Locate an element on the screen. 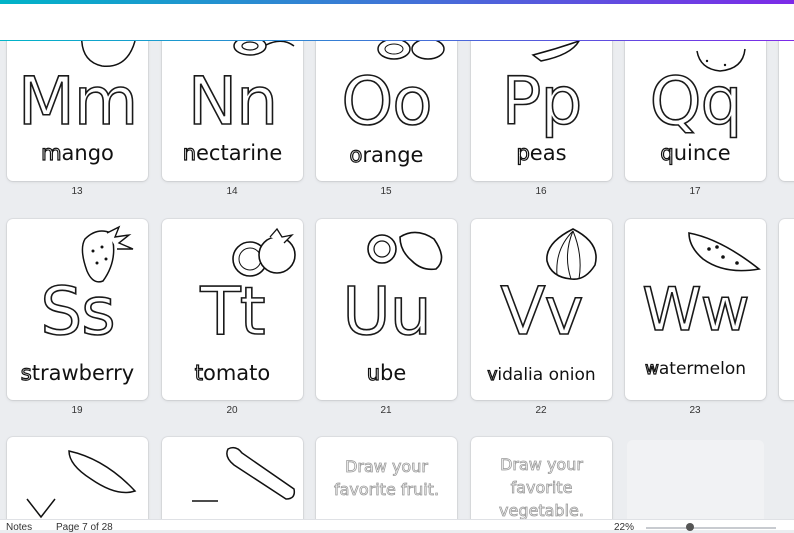 The width and height of the screenshot is (794, 533). bottom-status-bar: Notes Page 7 of 28 22% is located at coordinates (397, 526).